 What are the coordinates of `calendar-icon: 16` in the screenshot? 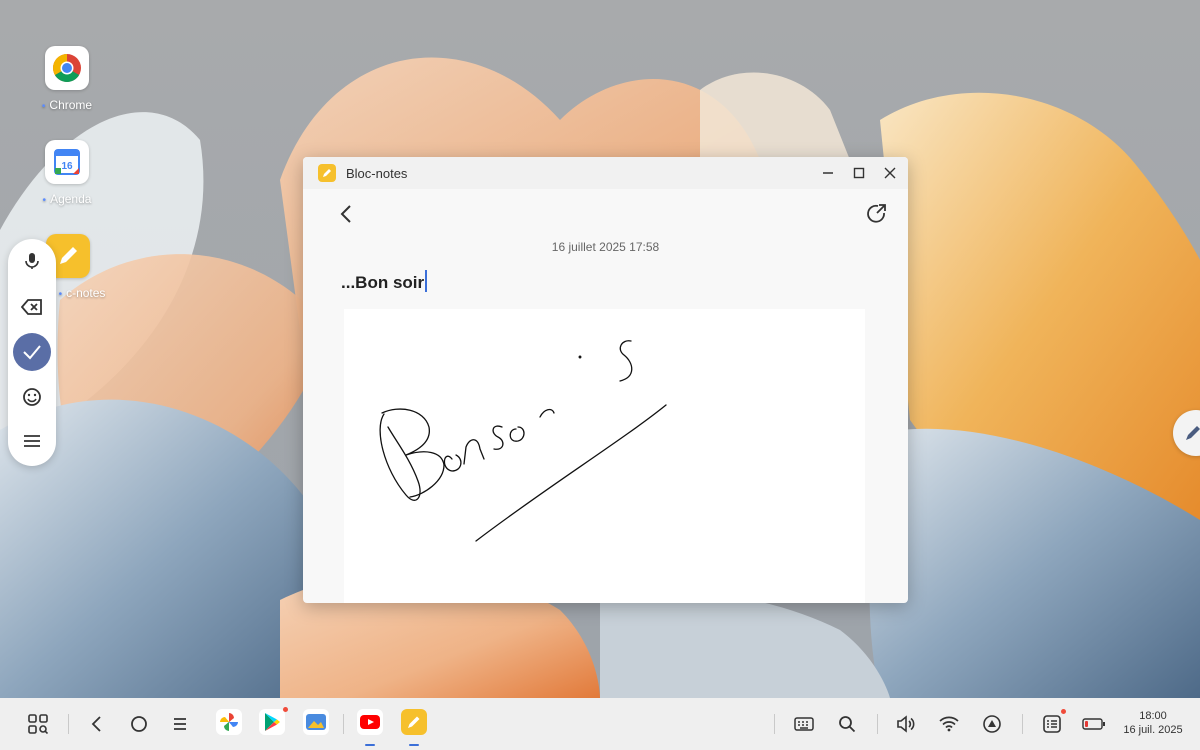 It's located at (67, 162).